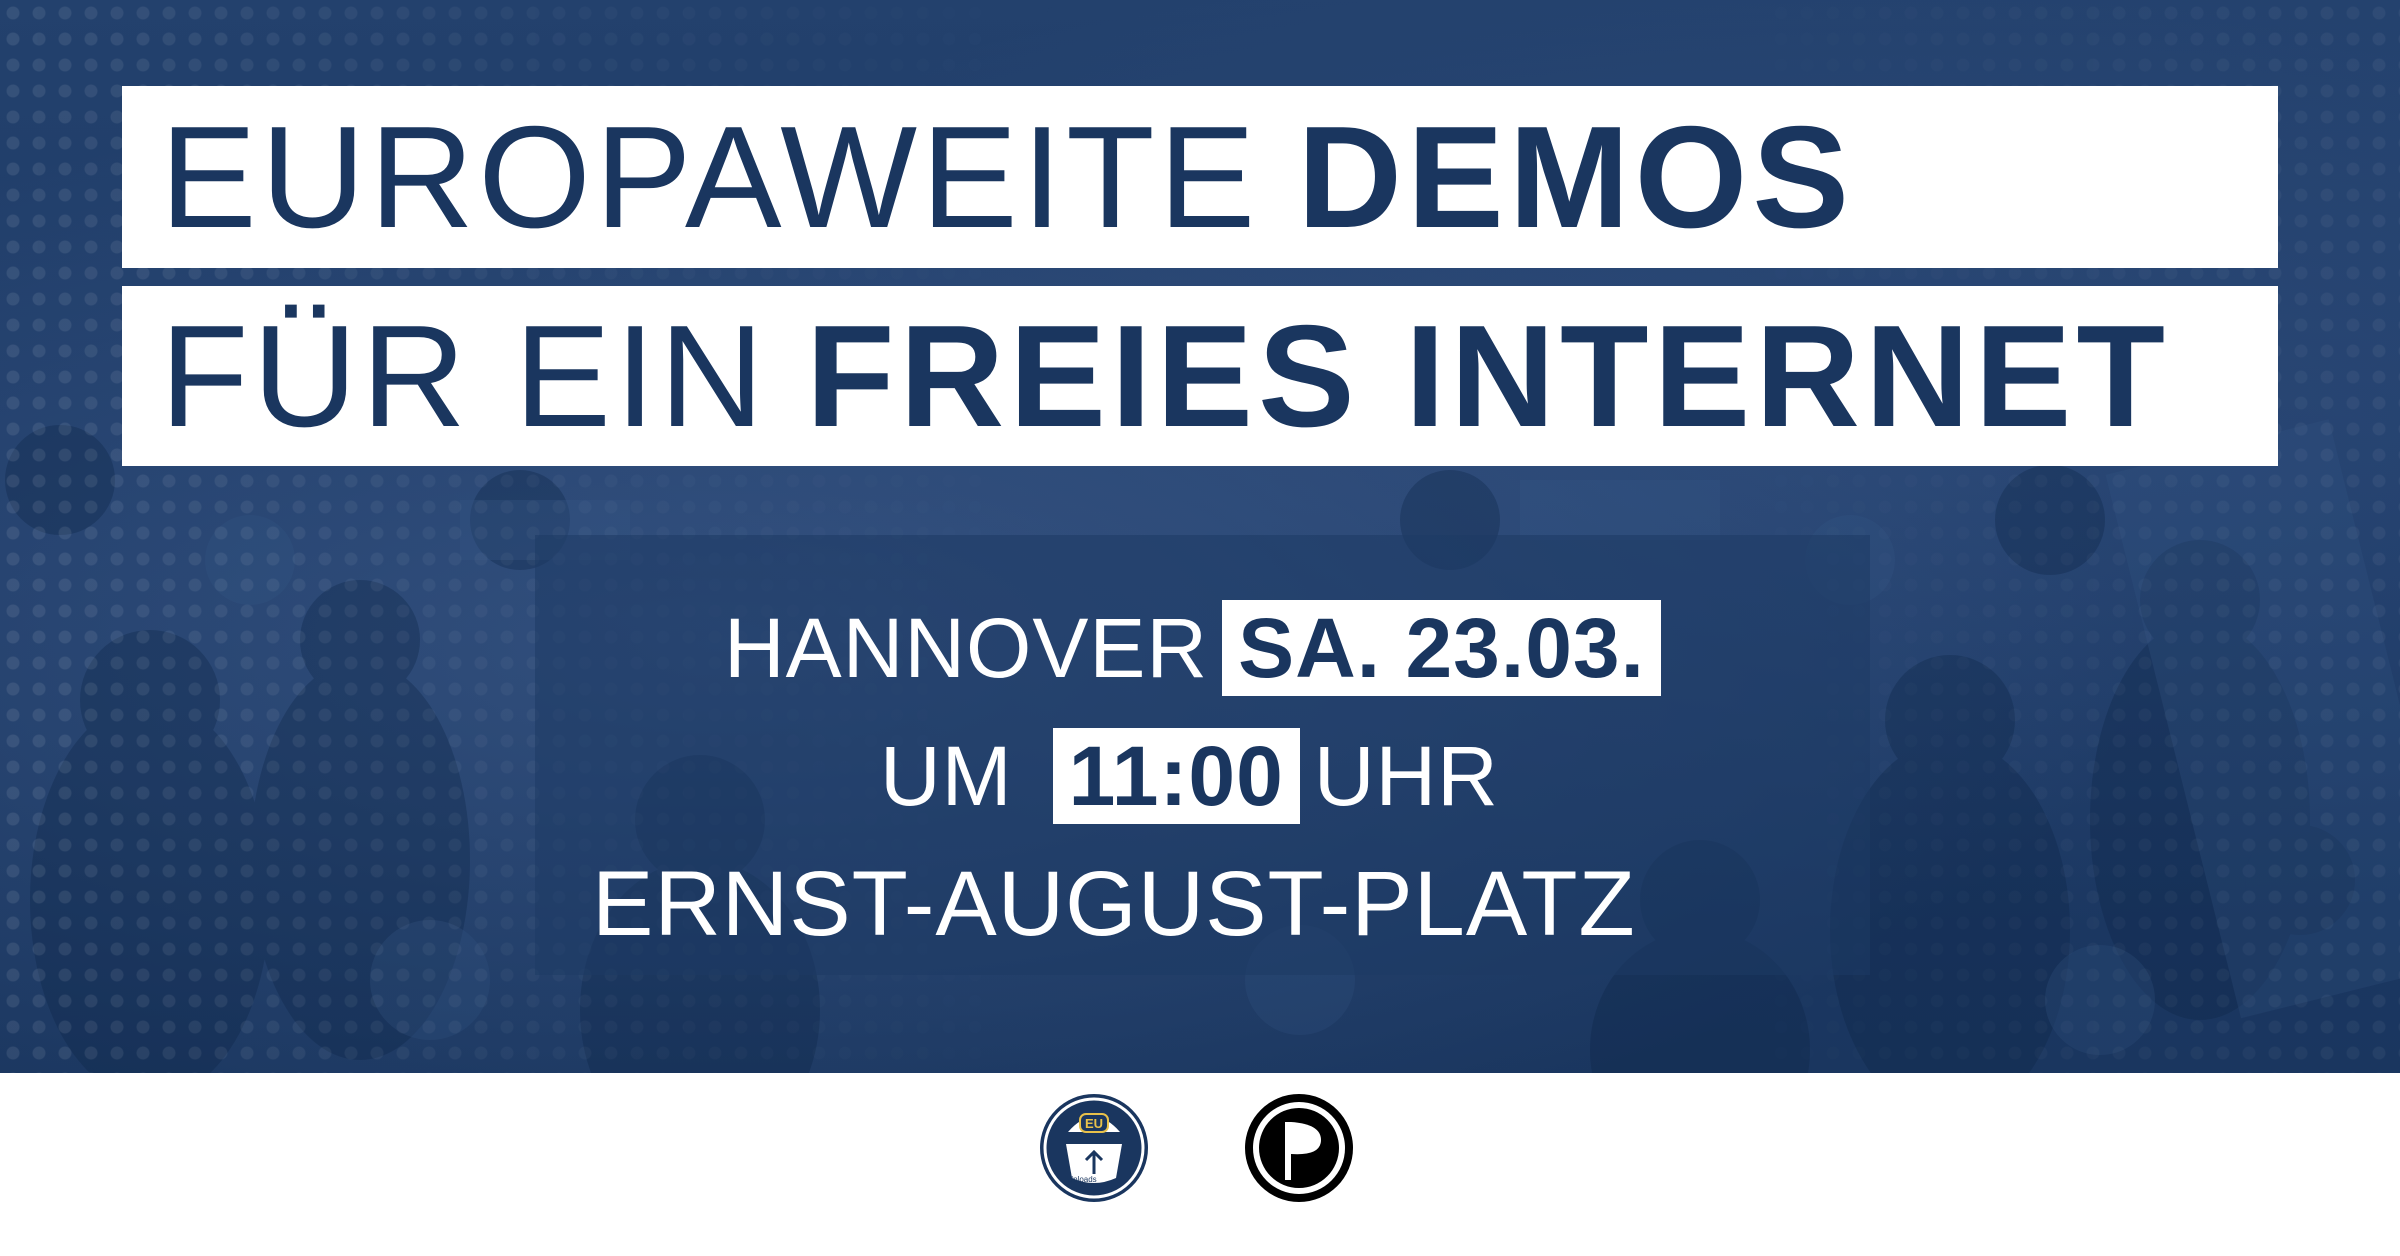 Image resolution: width=2400 pixels, height=1256 pixels. I want to click on event-city: HANNOVER, so click(966, 647).